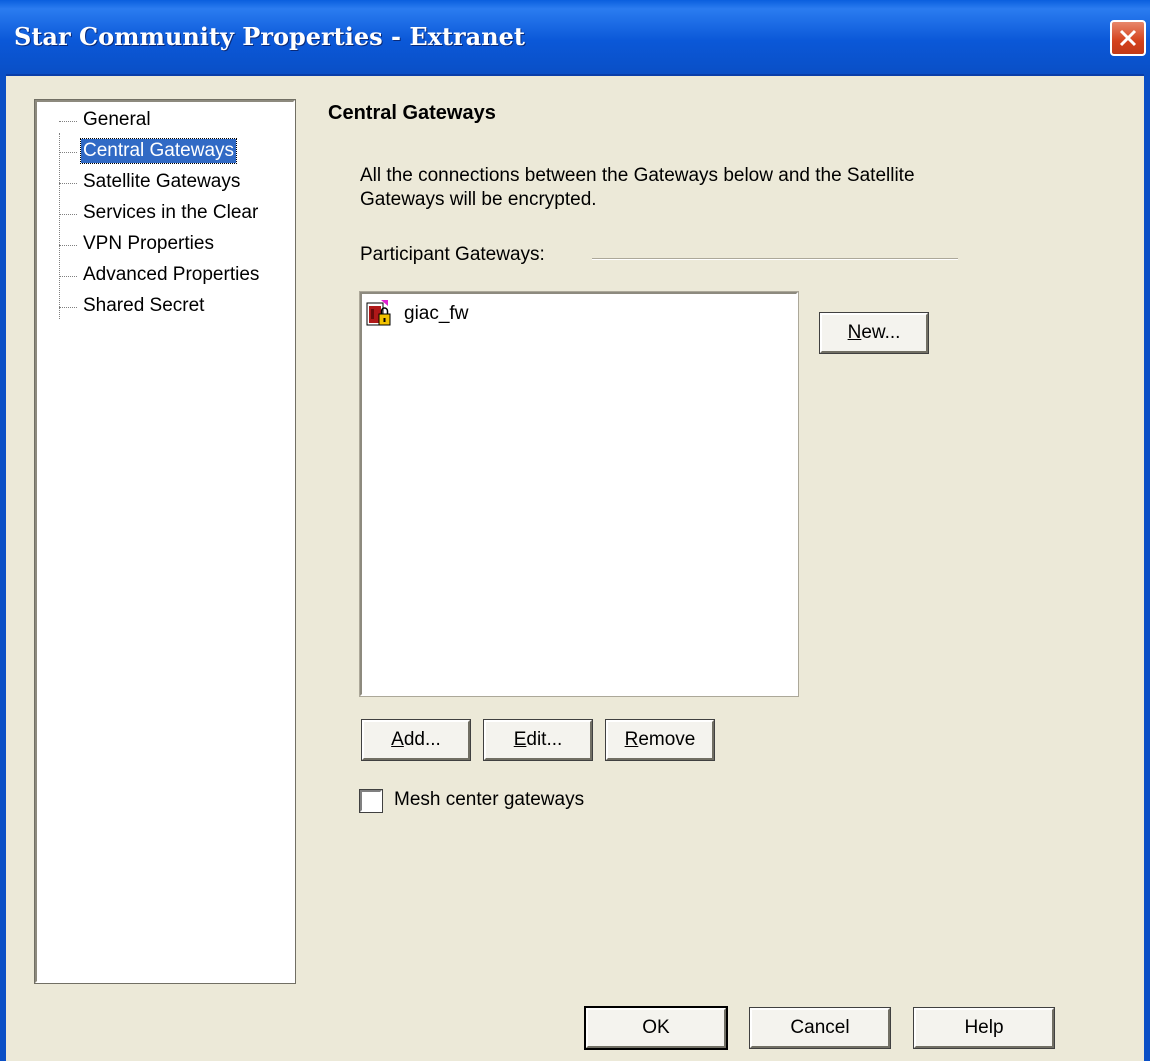  I want to click on group-divider, so click(775, 259).